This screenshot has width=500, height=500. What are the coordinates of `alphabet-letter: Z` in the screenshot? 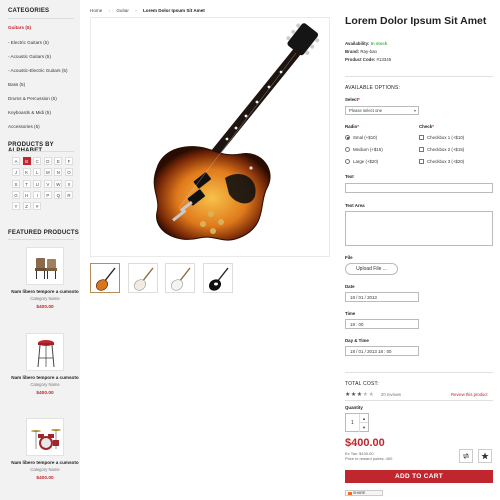 It's located at (26, 206).